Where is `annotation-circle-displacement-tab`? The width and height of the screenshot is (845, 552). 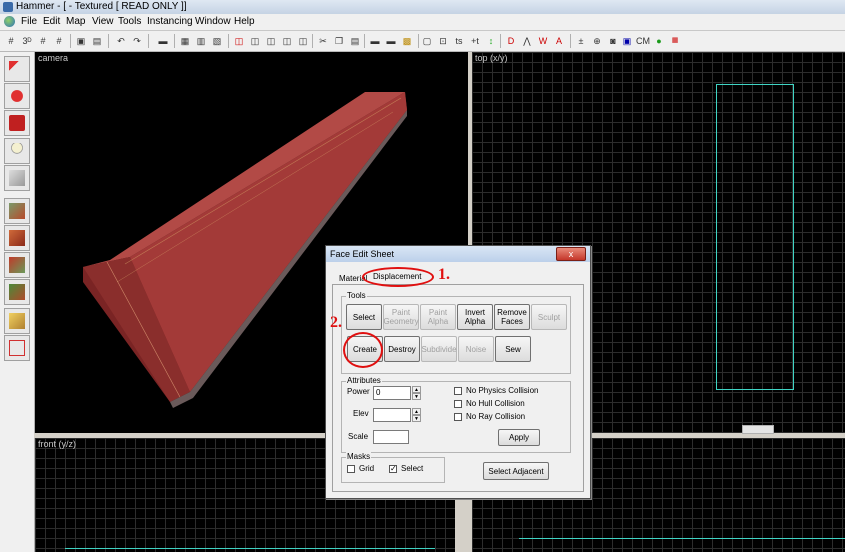 annotation-circle-displacement-tab is located at coordinates (398, 277).